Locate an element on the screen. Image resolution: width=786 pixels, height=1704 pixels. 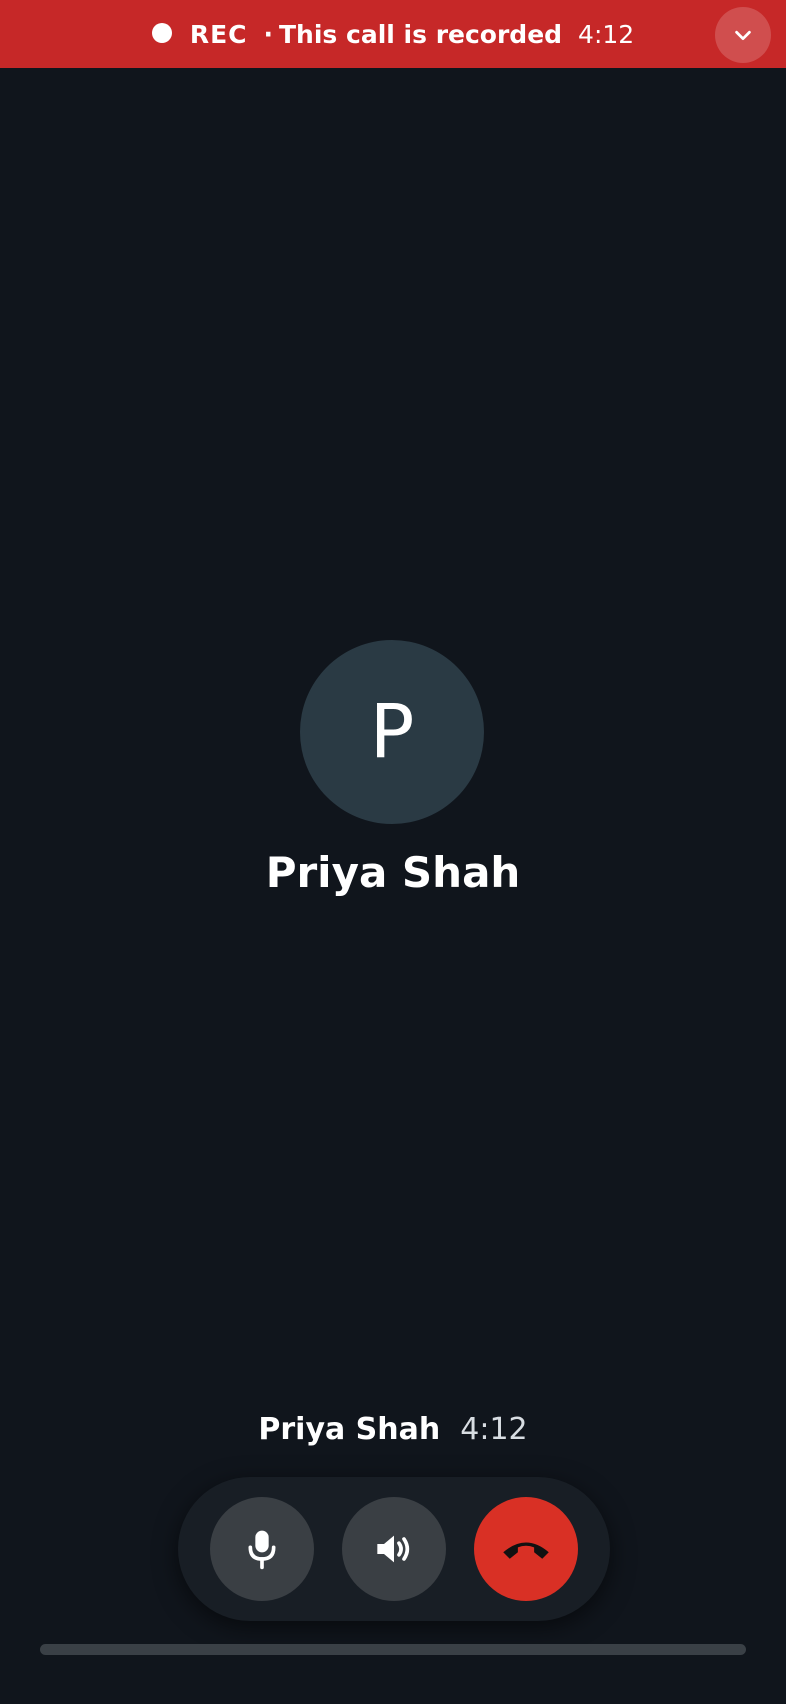
speaker-button is located at coordinates (394, 1549).